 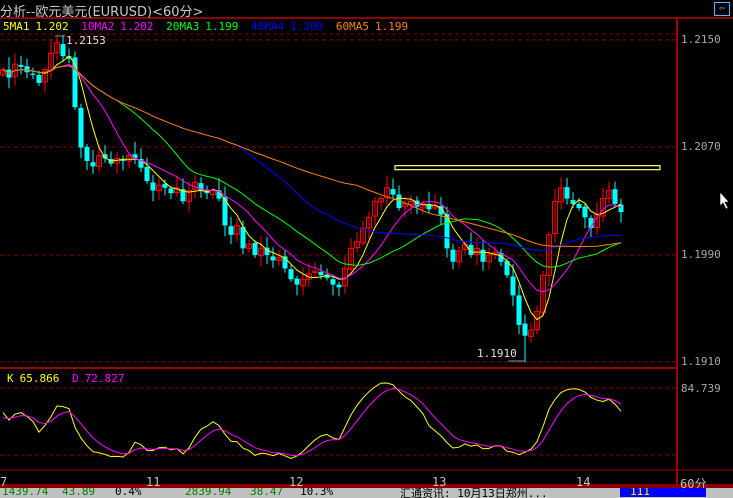 What do you see at coordinates (153, 482) in the screenshot?
I see `date-label: 11` at bounding box center [153, 482].